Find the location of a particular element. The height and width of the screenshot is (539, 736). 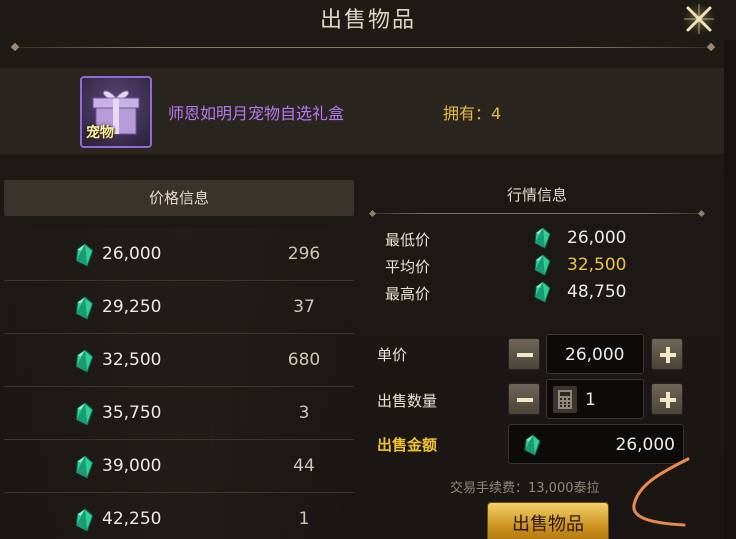

right-edge is located at coordinates (730, 289).